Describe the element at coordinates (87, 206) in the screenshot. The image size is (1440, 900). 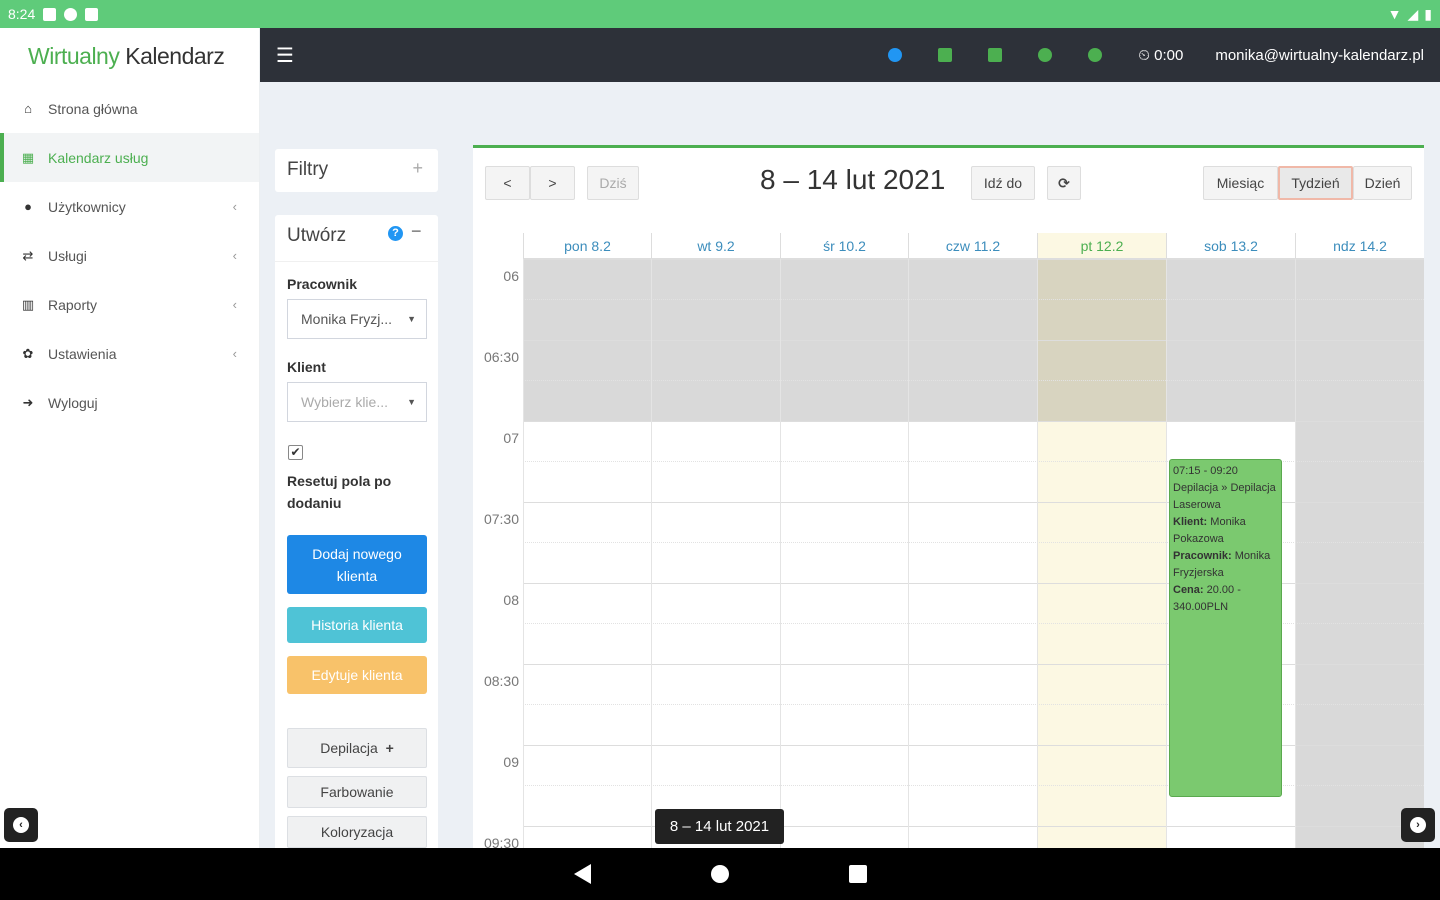
I see `sidebar-item-label: Użytkownicy` at that location.